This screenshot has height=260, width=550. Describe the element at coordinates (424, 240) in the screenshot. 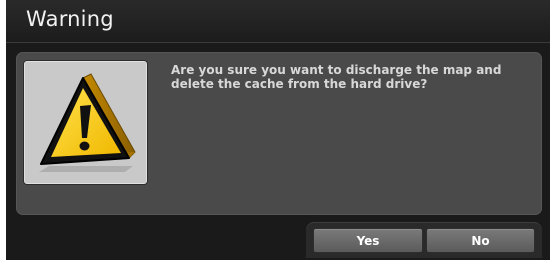

I see `dialog-button-bar: Yes No` at that location.